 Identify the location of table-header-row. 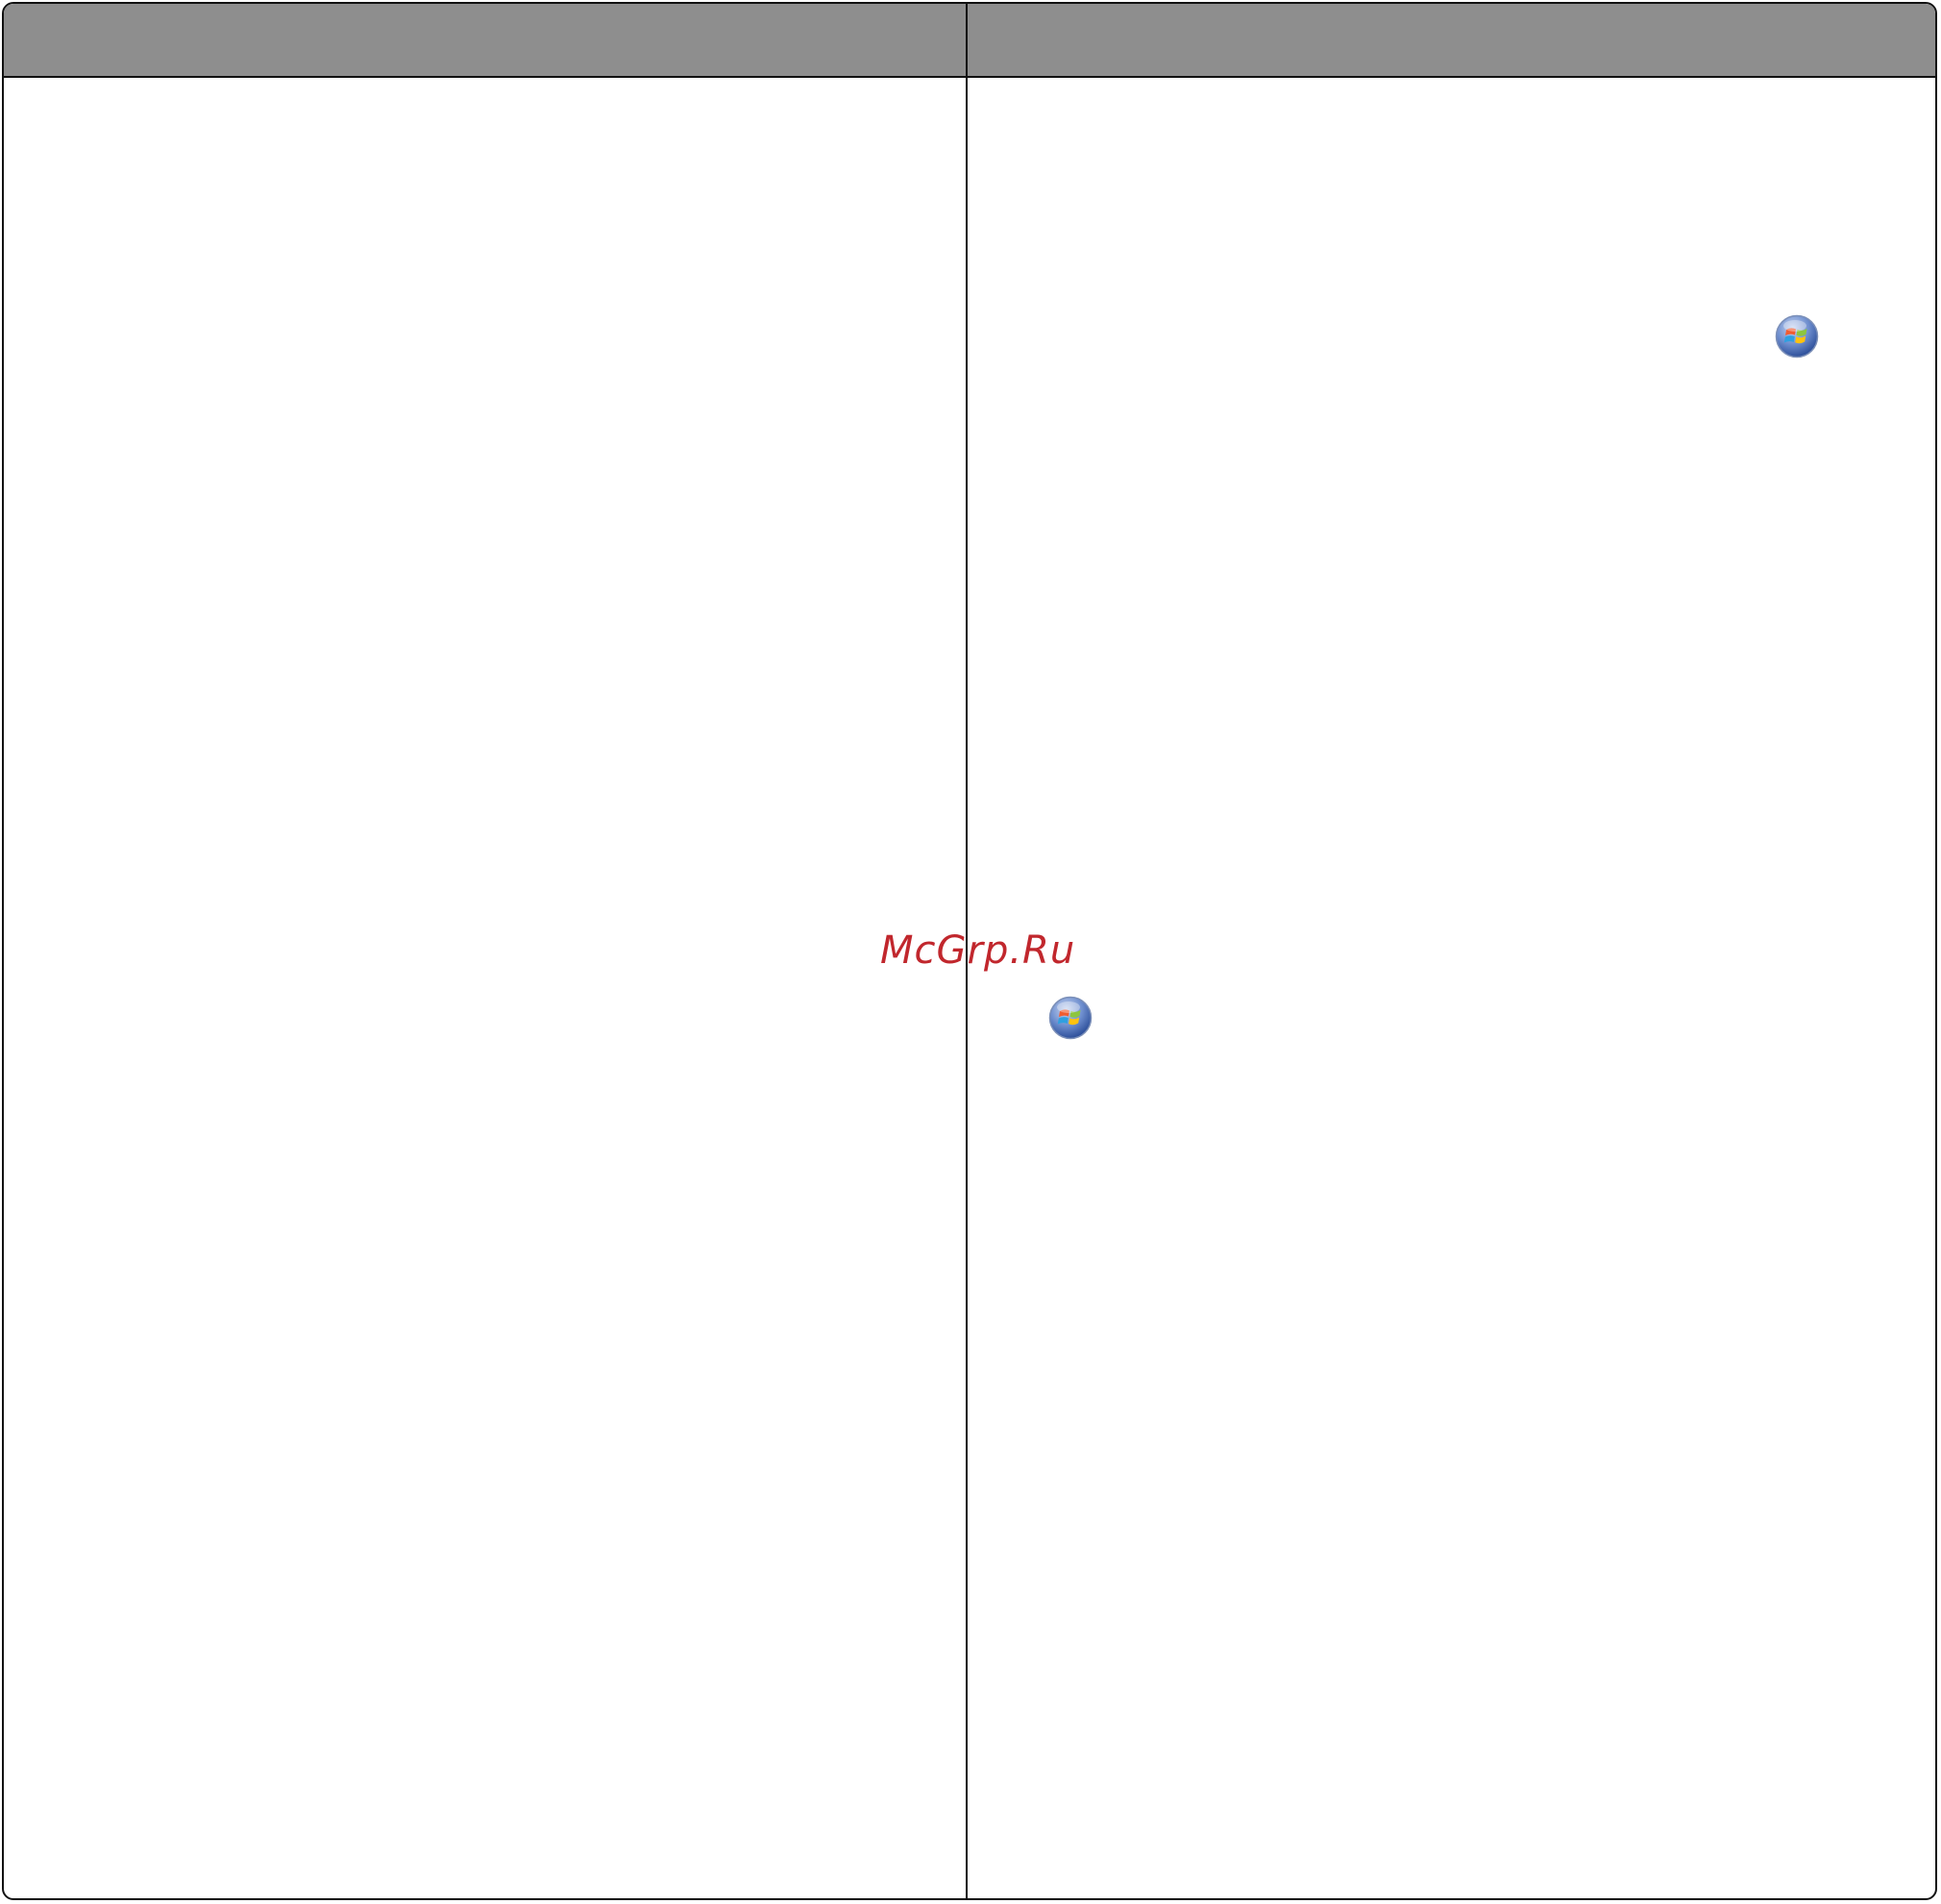
(969, 41).